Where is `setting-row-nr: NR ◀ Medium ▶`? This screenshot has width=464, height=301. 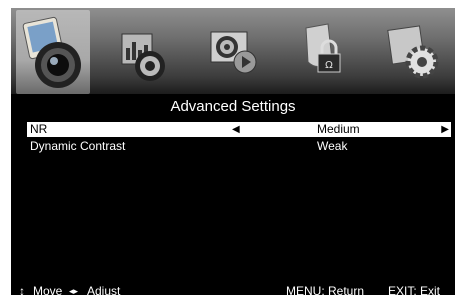
setting-row-nr: NR ◀ Medium ▶ is located at coordinates (239, 129).